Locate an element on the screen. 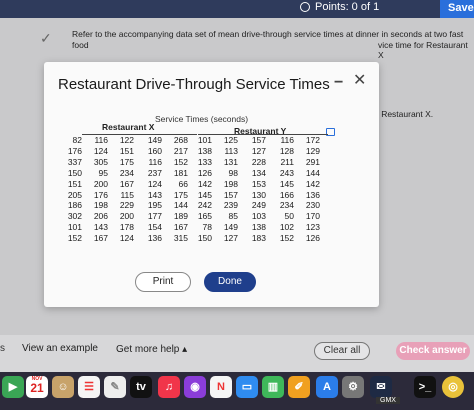  save-button: Save is located at coordinates (457, 9).